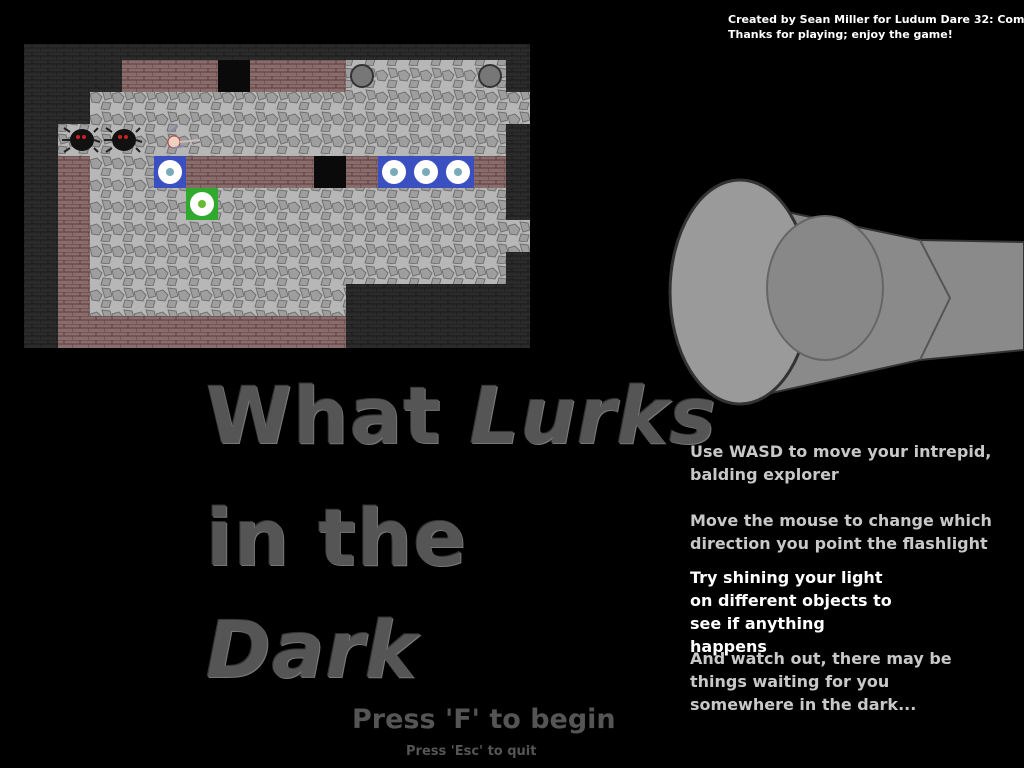 Image resolution: width=1024 pixels, height=768 pixels. What do you see at coordinates (593, 417) in the screenshot?
I see `title-lurks: Lurks` at bounding box center [593, 417].